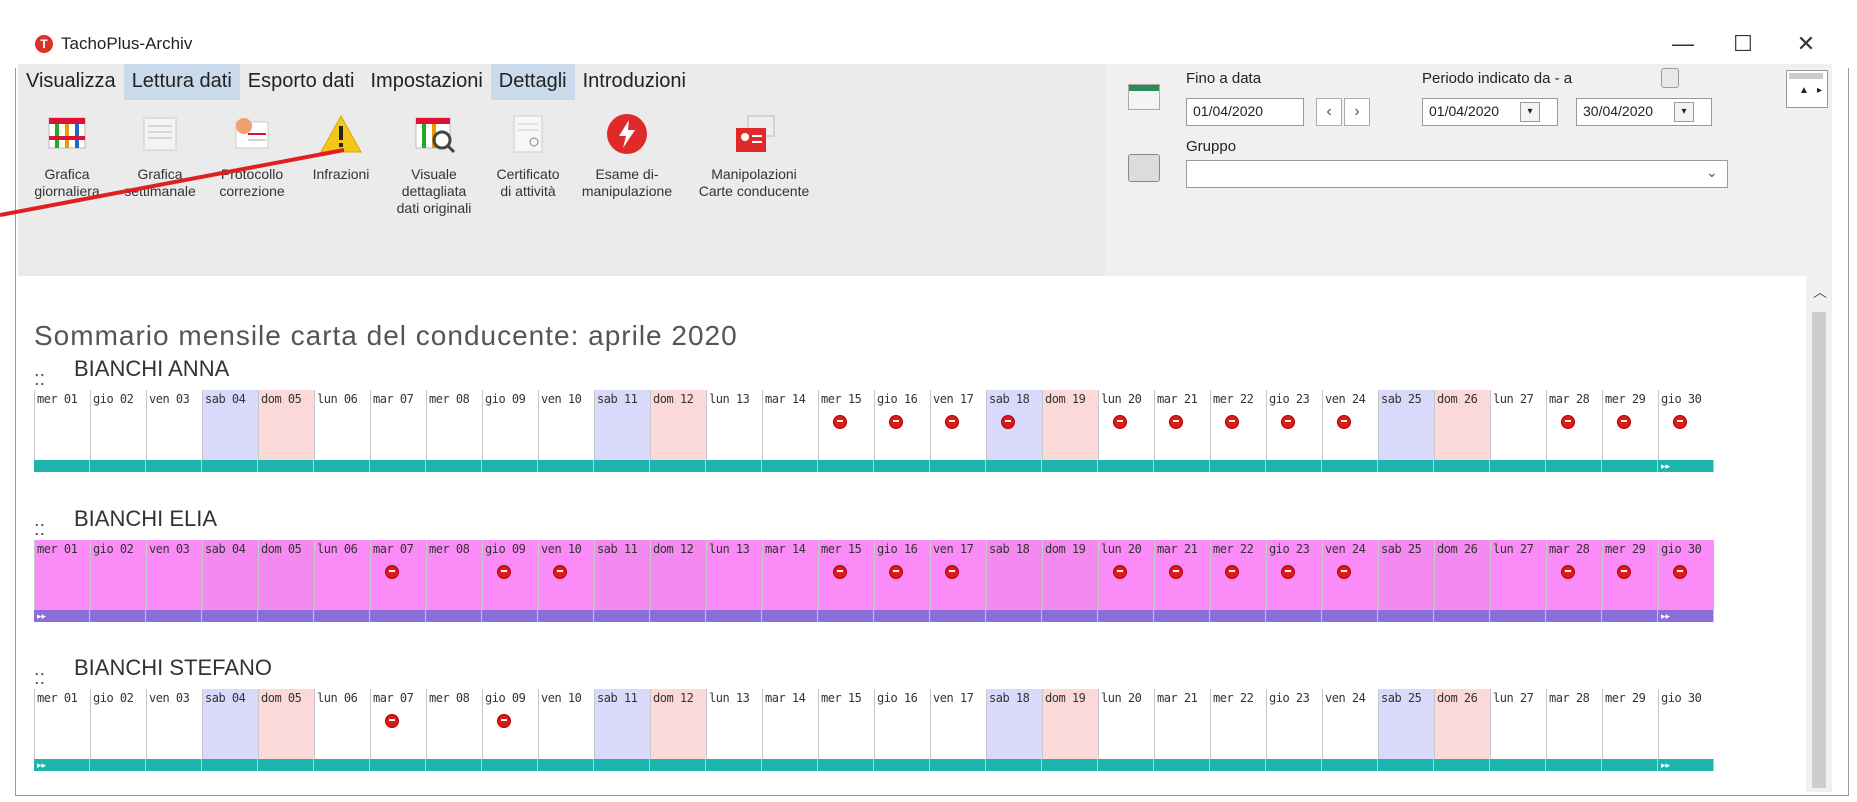  I want to click on day-cell: mer 29, so click(1630, 724).